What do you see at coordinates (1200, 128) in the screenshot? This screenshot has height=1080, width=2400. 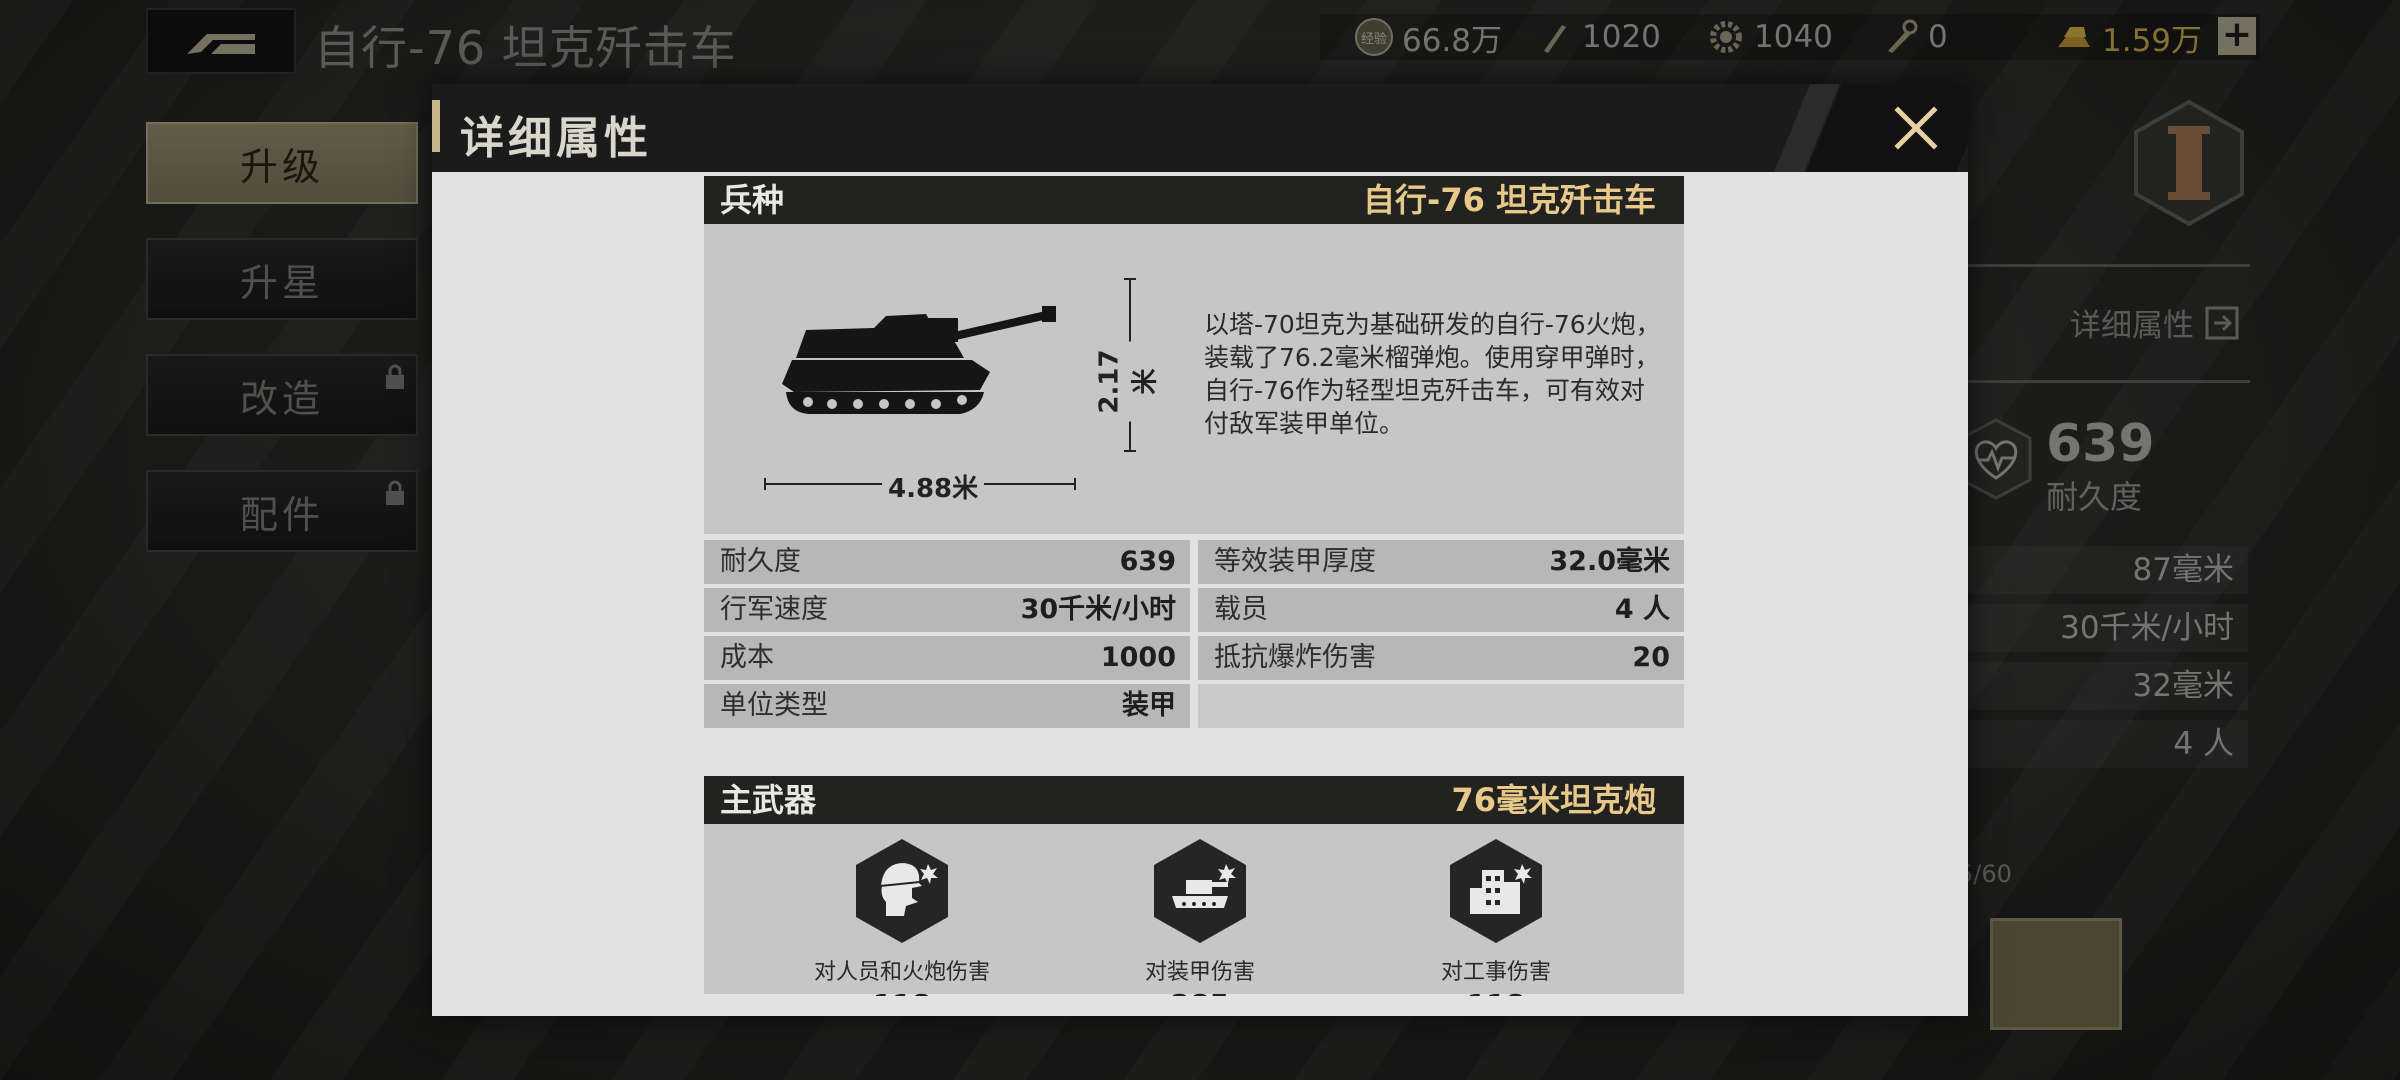 I see `modal-header: 详细属性` at bounding box center [1200, 128].